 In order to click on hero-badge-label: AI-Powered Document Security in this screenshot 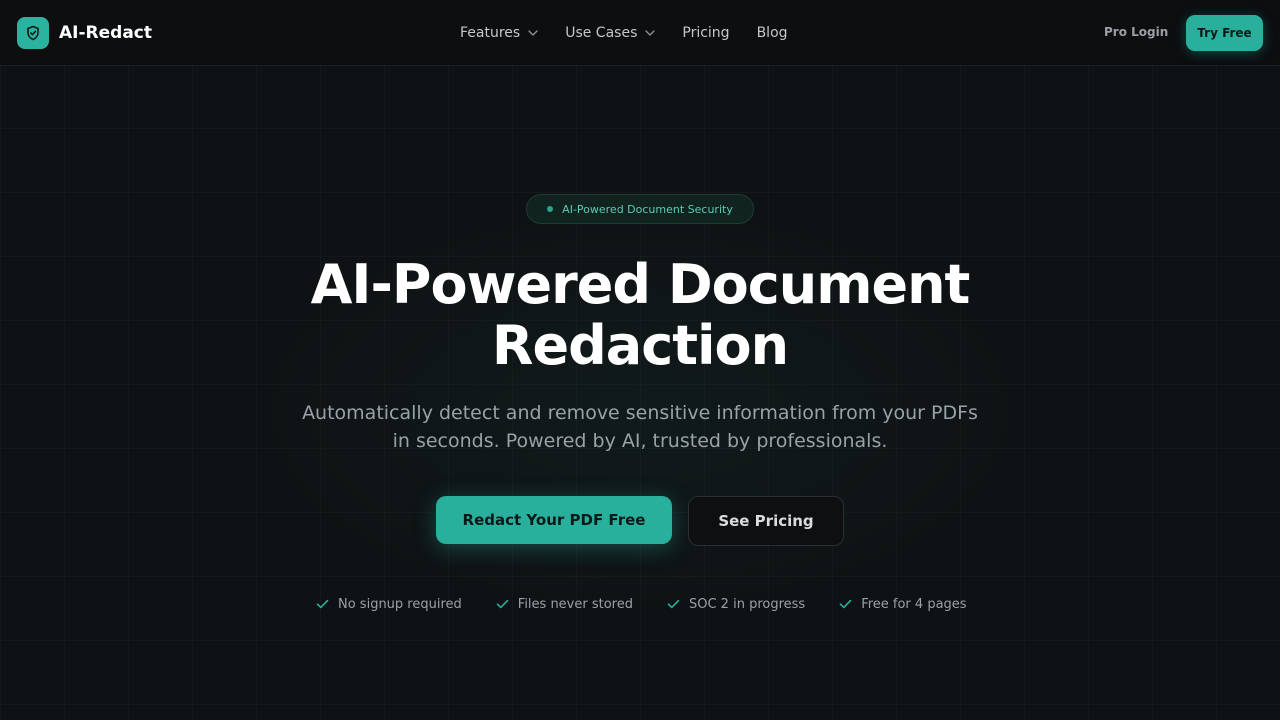, I will do `click(647, 209)`.